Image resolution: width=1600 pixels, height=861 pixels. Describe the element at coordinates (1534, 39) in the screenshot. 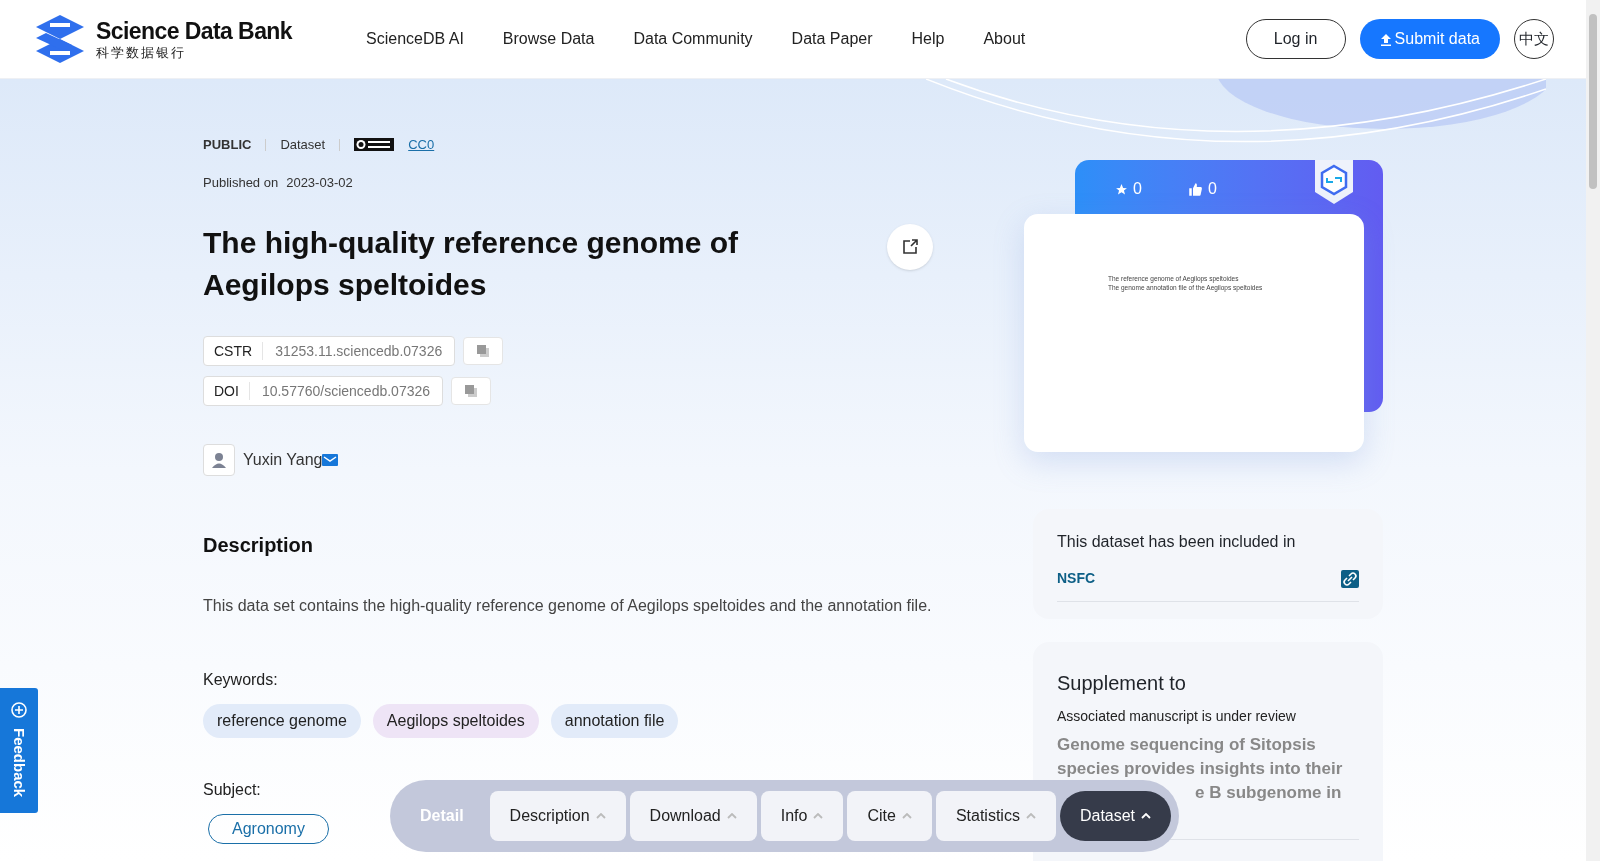

I see `language-button: 中文` at that location.